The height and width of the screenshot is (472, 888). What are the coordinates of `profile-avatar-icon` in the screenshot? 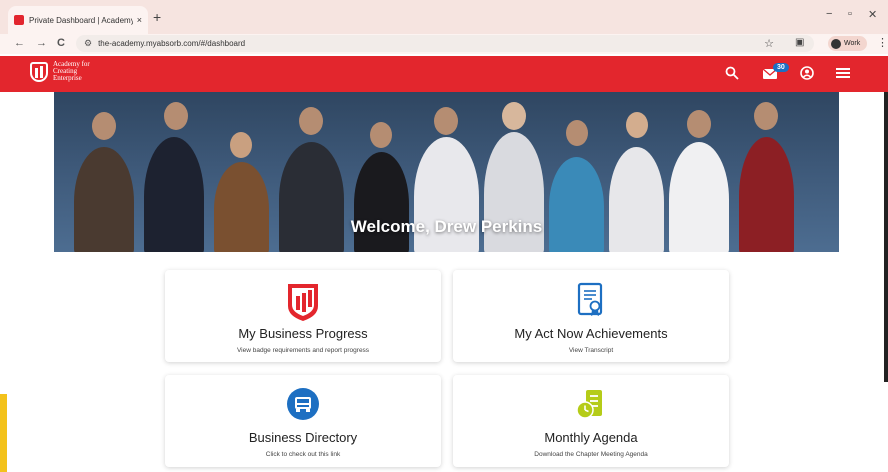 It's located at (836, 43).